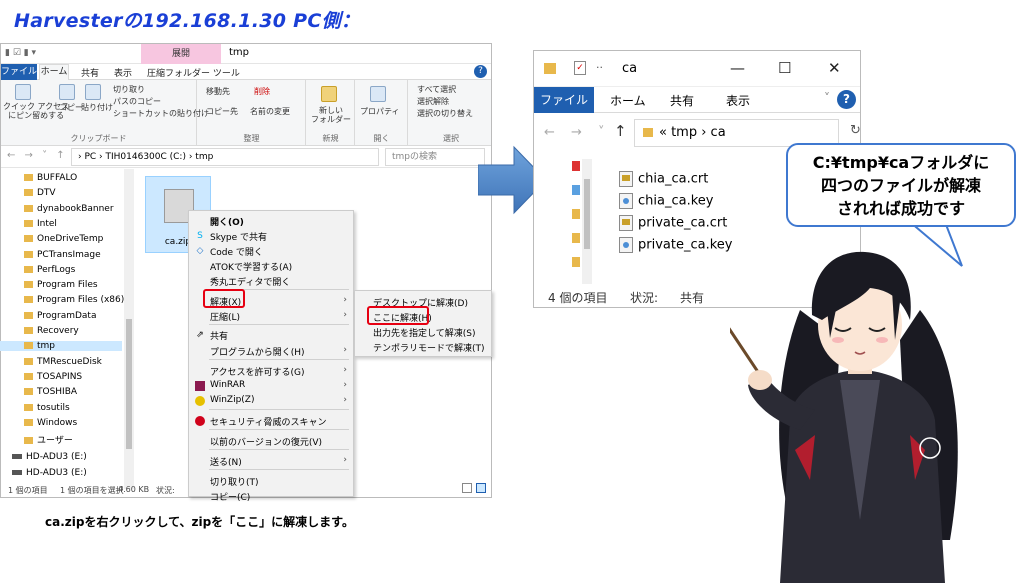 The image size is (1024, 583). What do you see at coordinates (424, 332) in the screenshot?
I see `submenu-extract-to: 出力先を指定して解凍(S)` at bounding box center [424, 332].